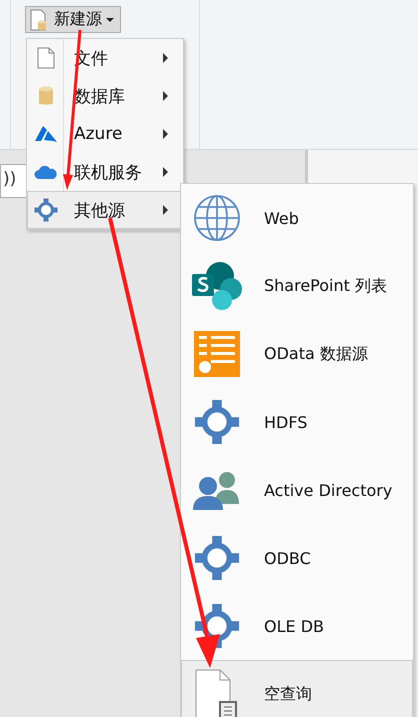  What do you see at coordinates (46, 96) in the screenshot?
I see `database-icon` at bounding box center [46, 96].